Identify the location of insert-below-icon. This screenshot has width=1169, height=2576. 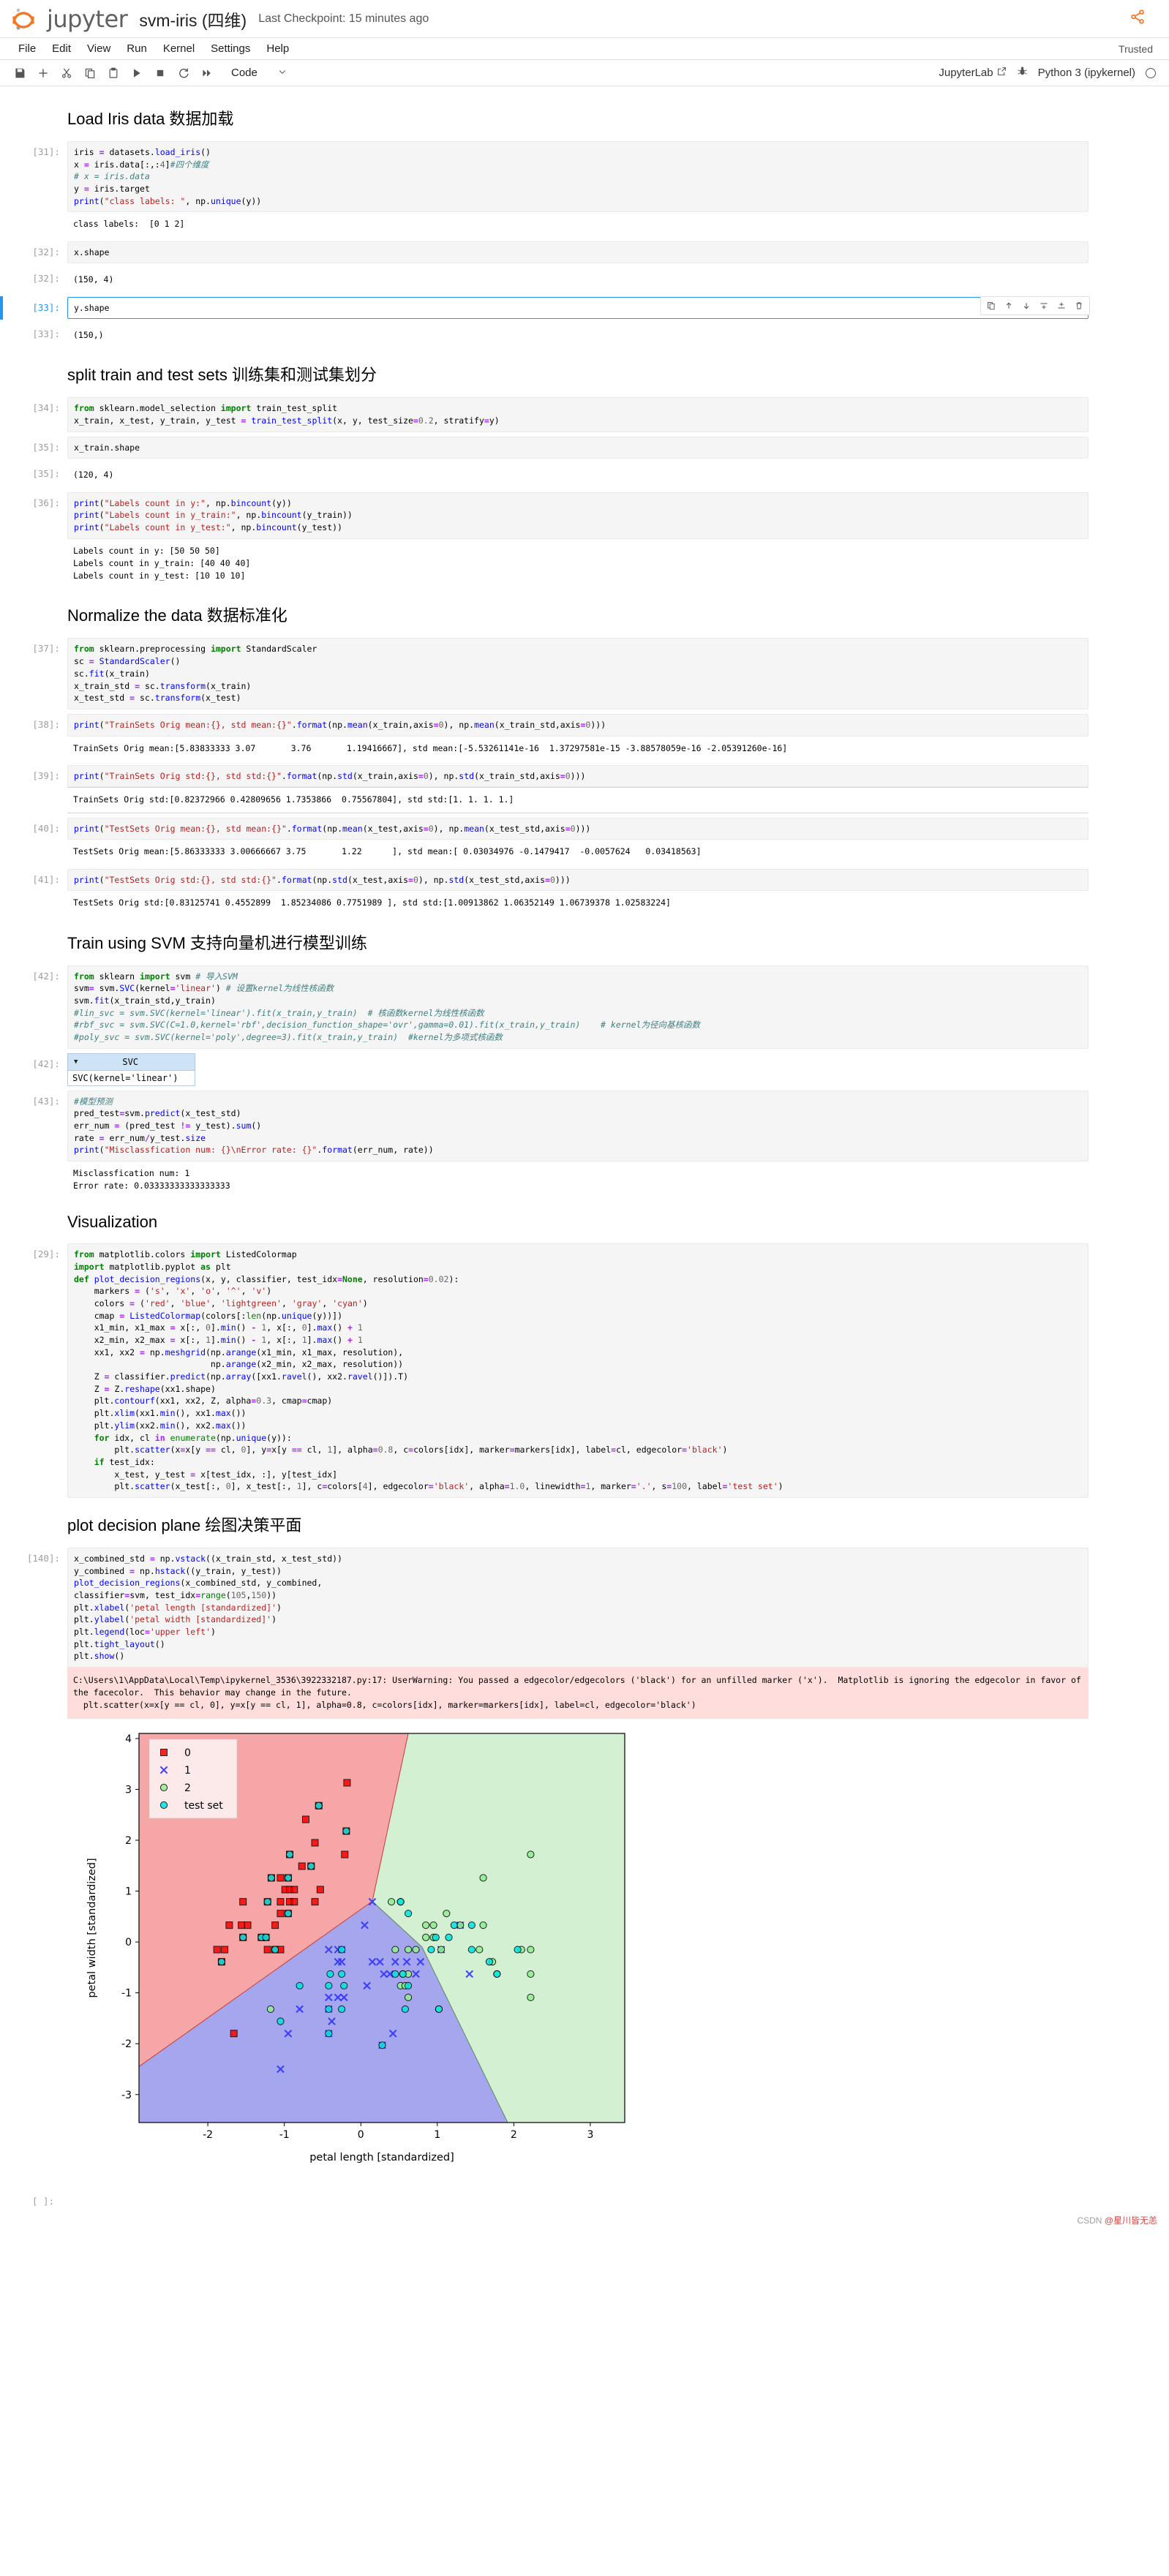
(1062, 305).